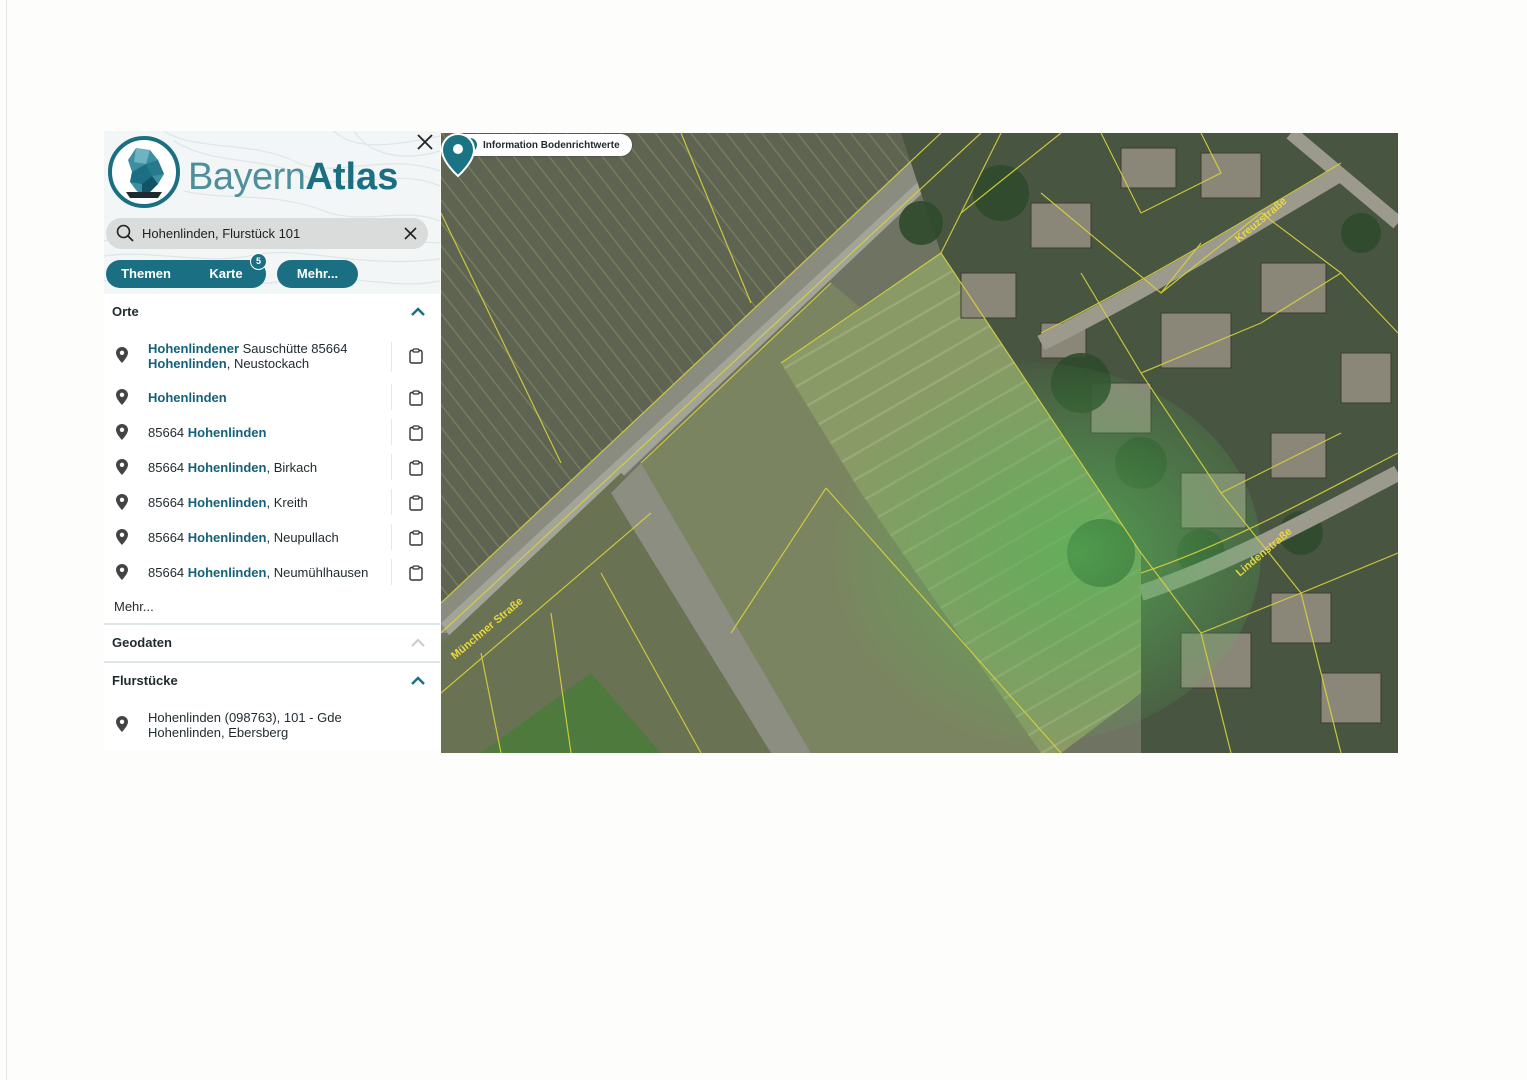  I want to click on tab-group: Themen Karte, so click(186, 274).